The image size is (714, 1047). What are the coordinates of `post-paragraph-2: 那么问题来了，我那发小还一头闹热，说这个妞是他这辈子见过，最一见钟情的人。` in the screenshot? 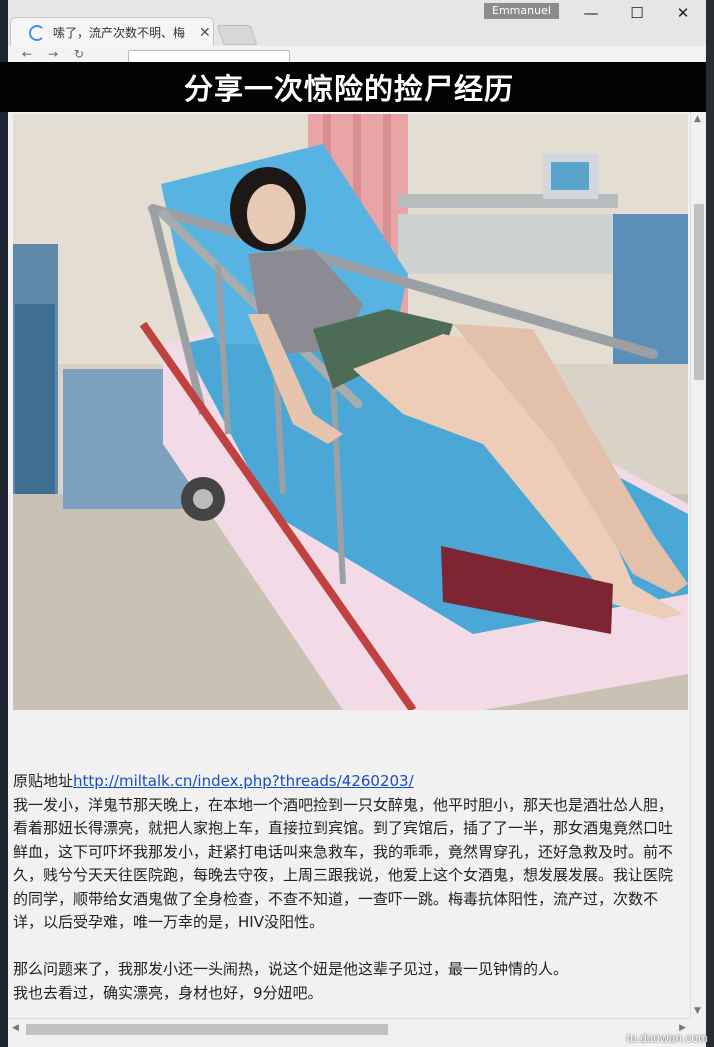 It's located at (291, 969).